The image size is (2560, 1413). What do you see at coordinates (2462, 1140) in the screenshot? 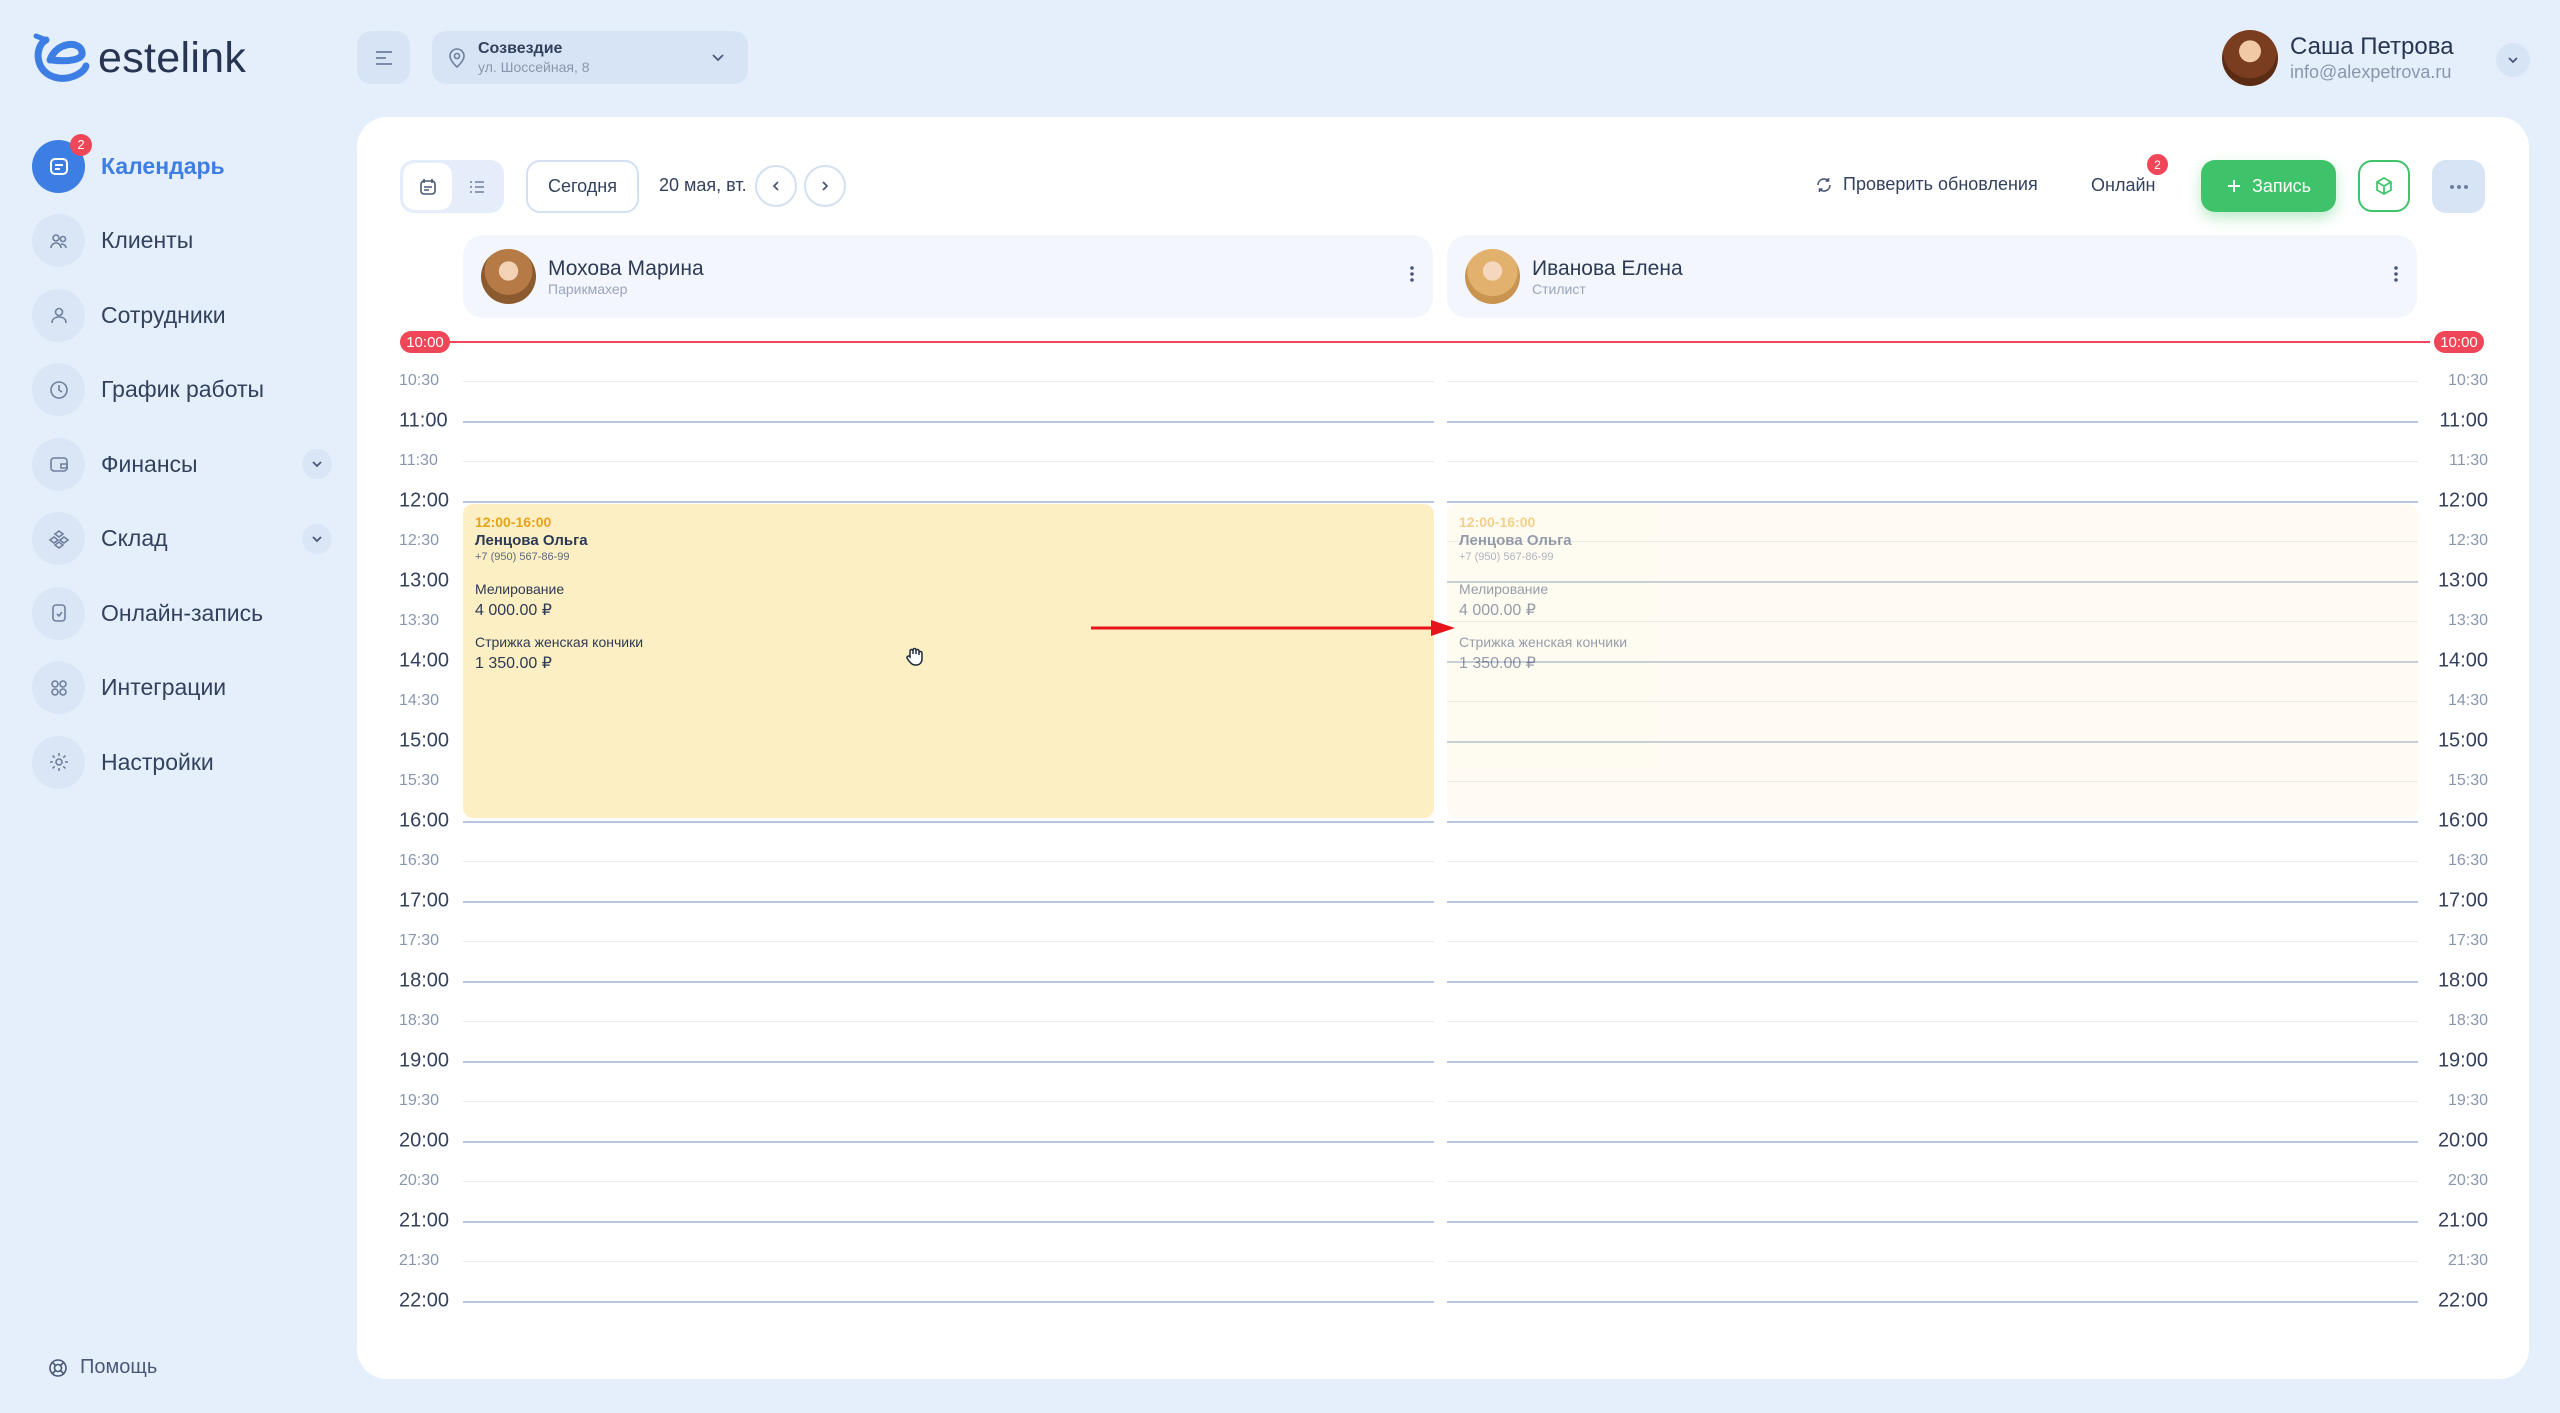
I see `time-label-right: 20:00` at bounding box center [2462, 1140].